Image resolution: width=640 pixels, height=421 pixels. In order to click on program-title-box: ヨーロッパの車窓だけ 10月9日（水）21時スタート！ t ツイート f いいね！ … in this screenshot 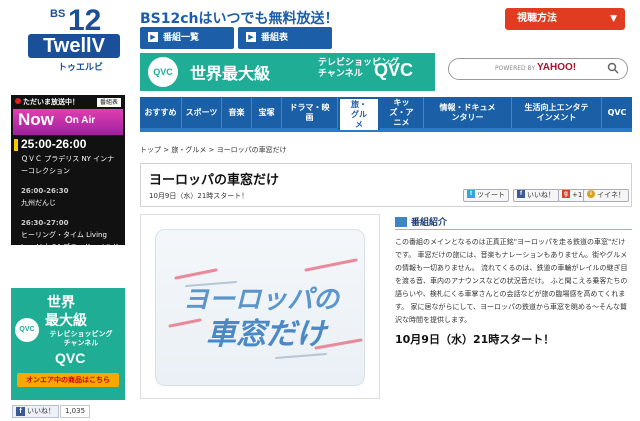, I will do `click(386, 185)`.